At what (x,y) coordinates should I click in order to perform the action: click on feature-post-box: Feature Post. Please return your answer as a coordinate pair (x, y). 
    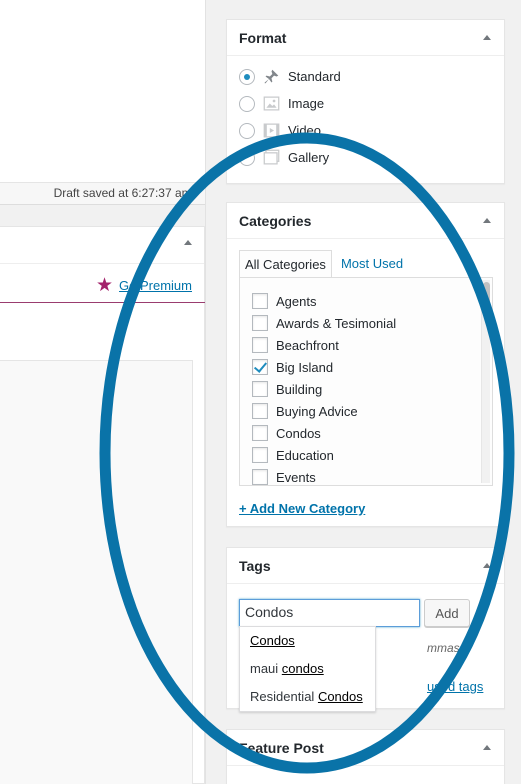
    Looking at the image, I should click on (365, 756).